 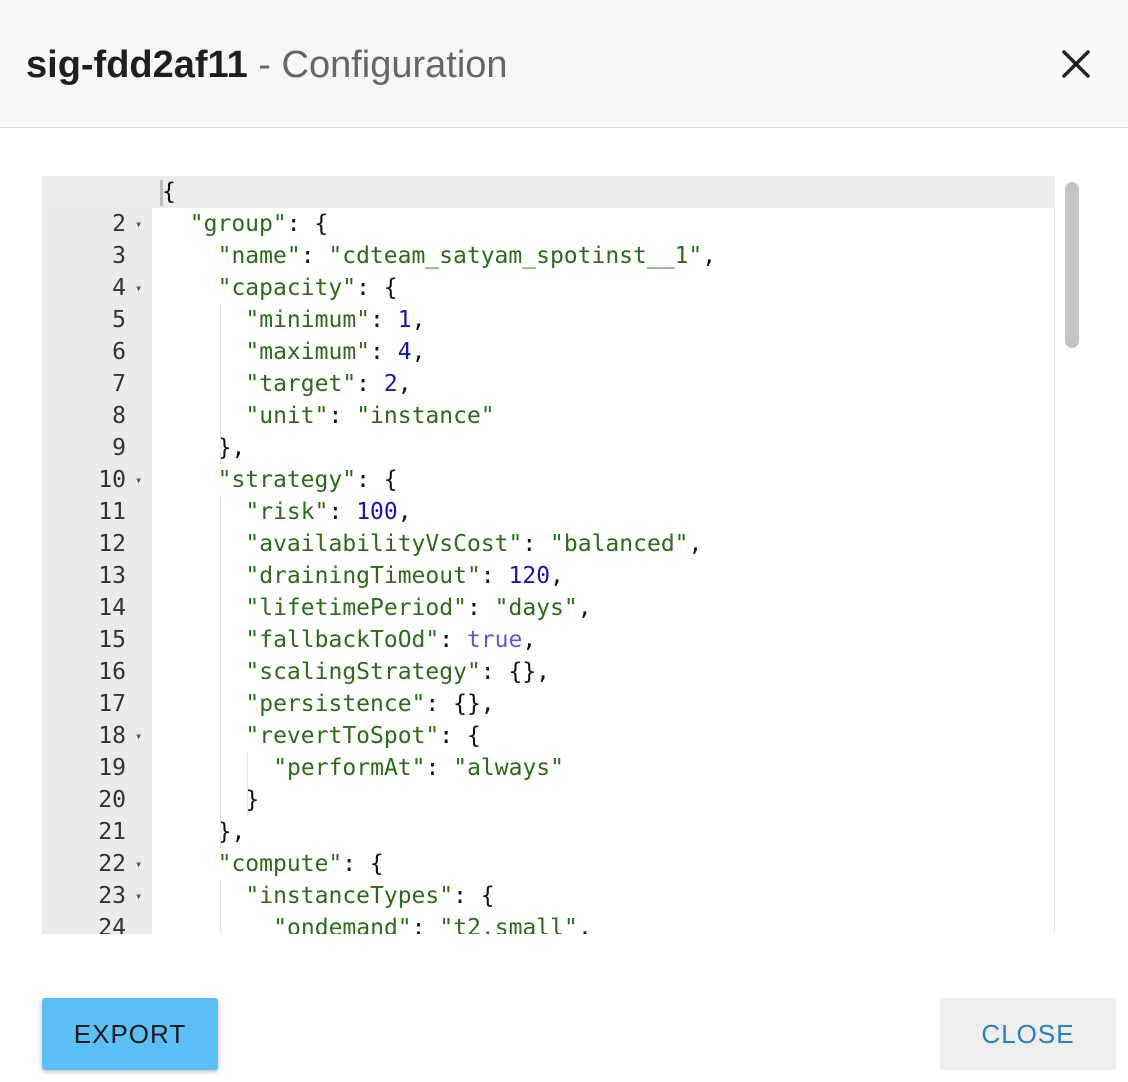 I want to click on code-line: "target": 2,, so click(x=603, y=384).